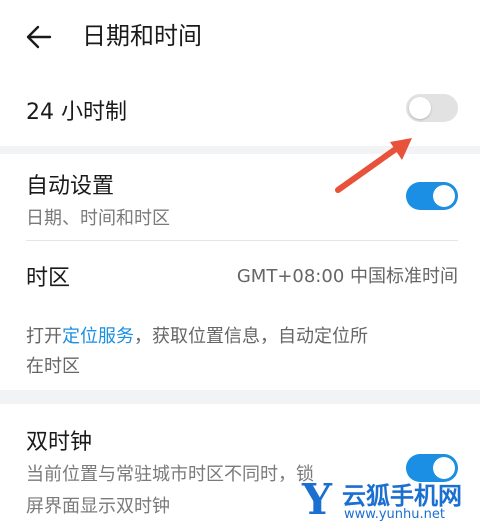 Image resolution: width=480 pixels, height=532 pixels. What do you see at coordinates (242, 352) in the screenshot?
I see `location-info-text: 打开定位服务，获取位置信息，自动定位所 在时区` at bounding box center [242, 352].